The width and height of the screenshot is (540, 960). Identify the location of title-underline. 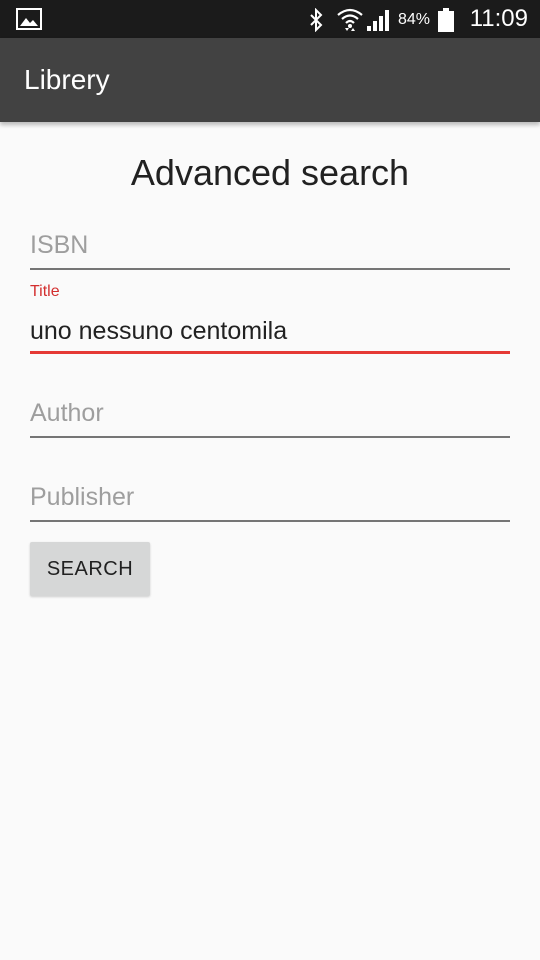
(270, 352).